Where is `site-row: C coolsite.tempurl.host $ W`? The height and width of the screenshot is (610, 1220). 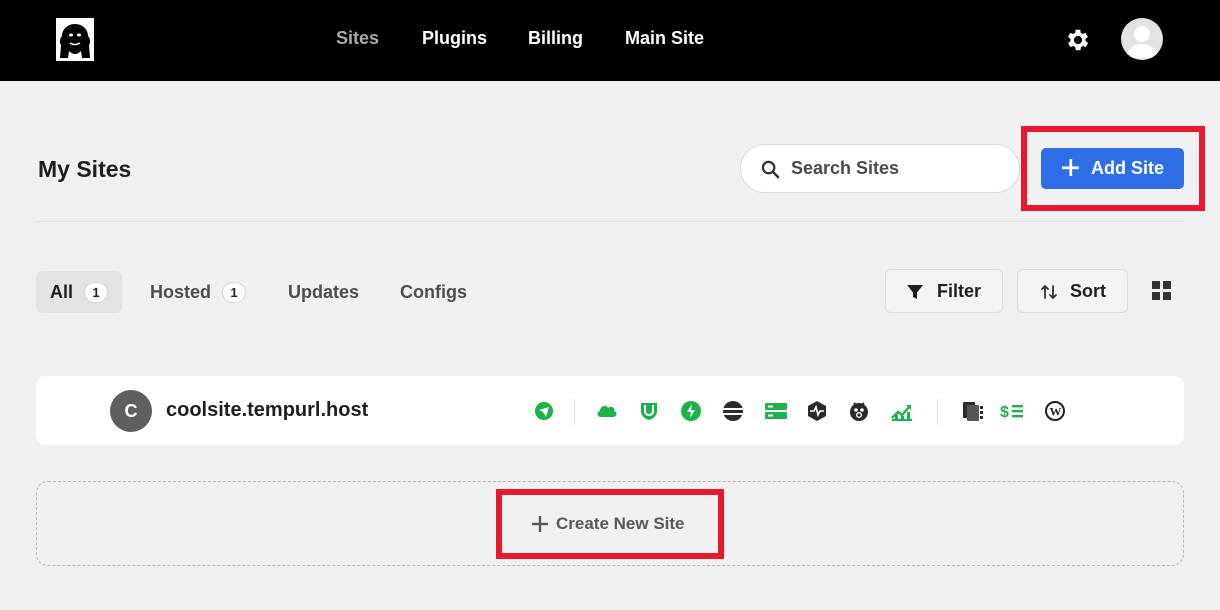
site-row: C coolsite.tempurl.host $ W is located at coordinates (610, 410).